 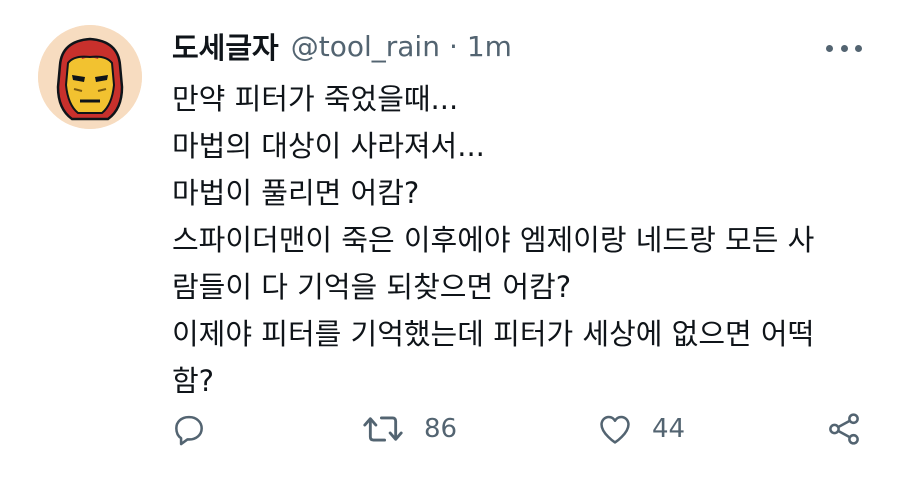 I want to click on tweet-text-line: 스파이더맨이 죽은 이후에야 엠제이랑 네드랑 모든 사, so click(x=493, y=240).